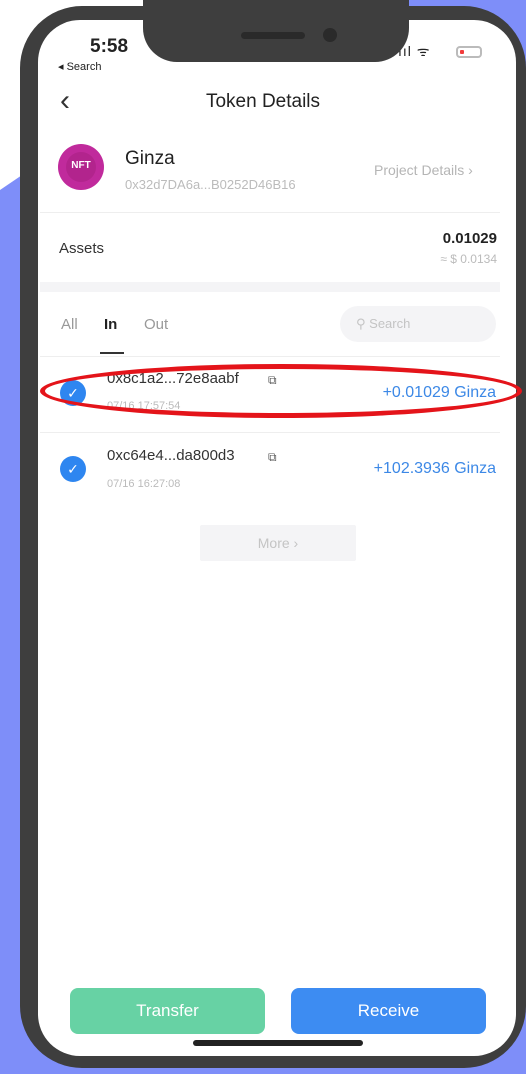  Describe the element at coordinates (278, 1043) in the screenshot. I see `home-indicator` at that location.